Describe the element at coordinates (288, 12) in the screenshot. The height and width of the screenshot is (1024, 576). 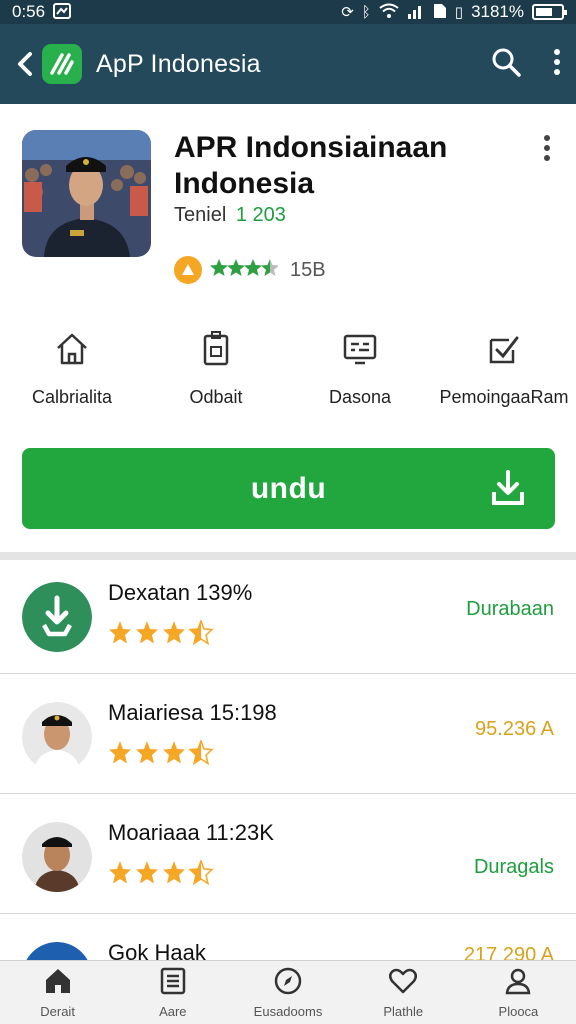
I see `status-bar: 0:56 ⟳ ᛒ ▯ 3181%` at that location.